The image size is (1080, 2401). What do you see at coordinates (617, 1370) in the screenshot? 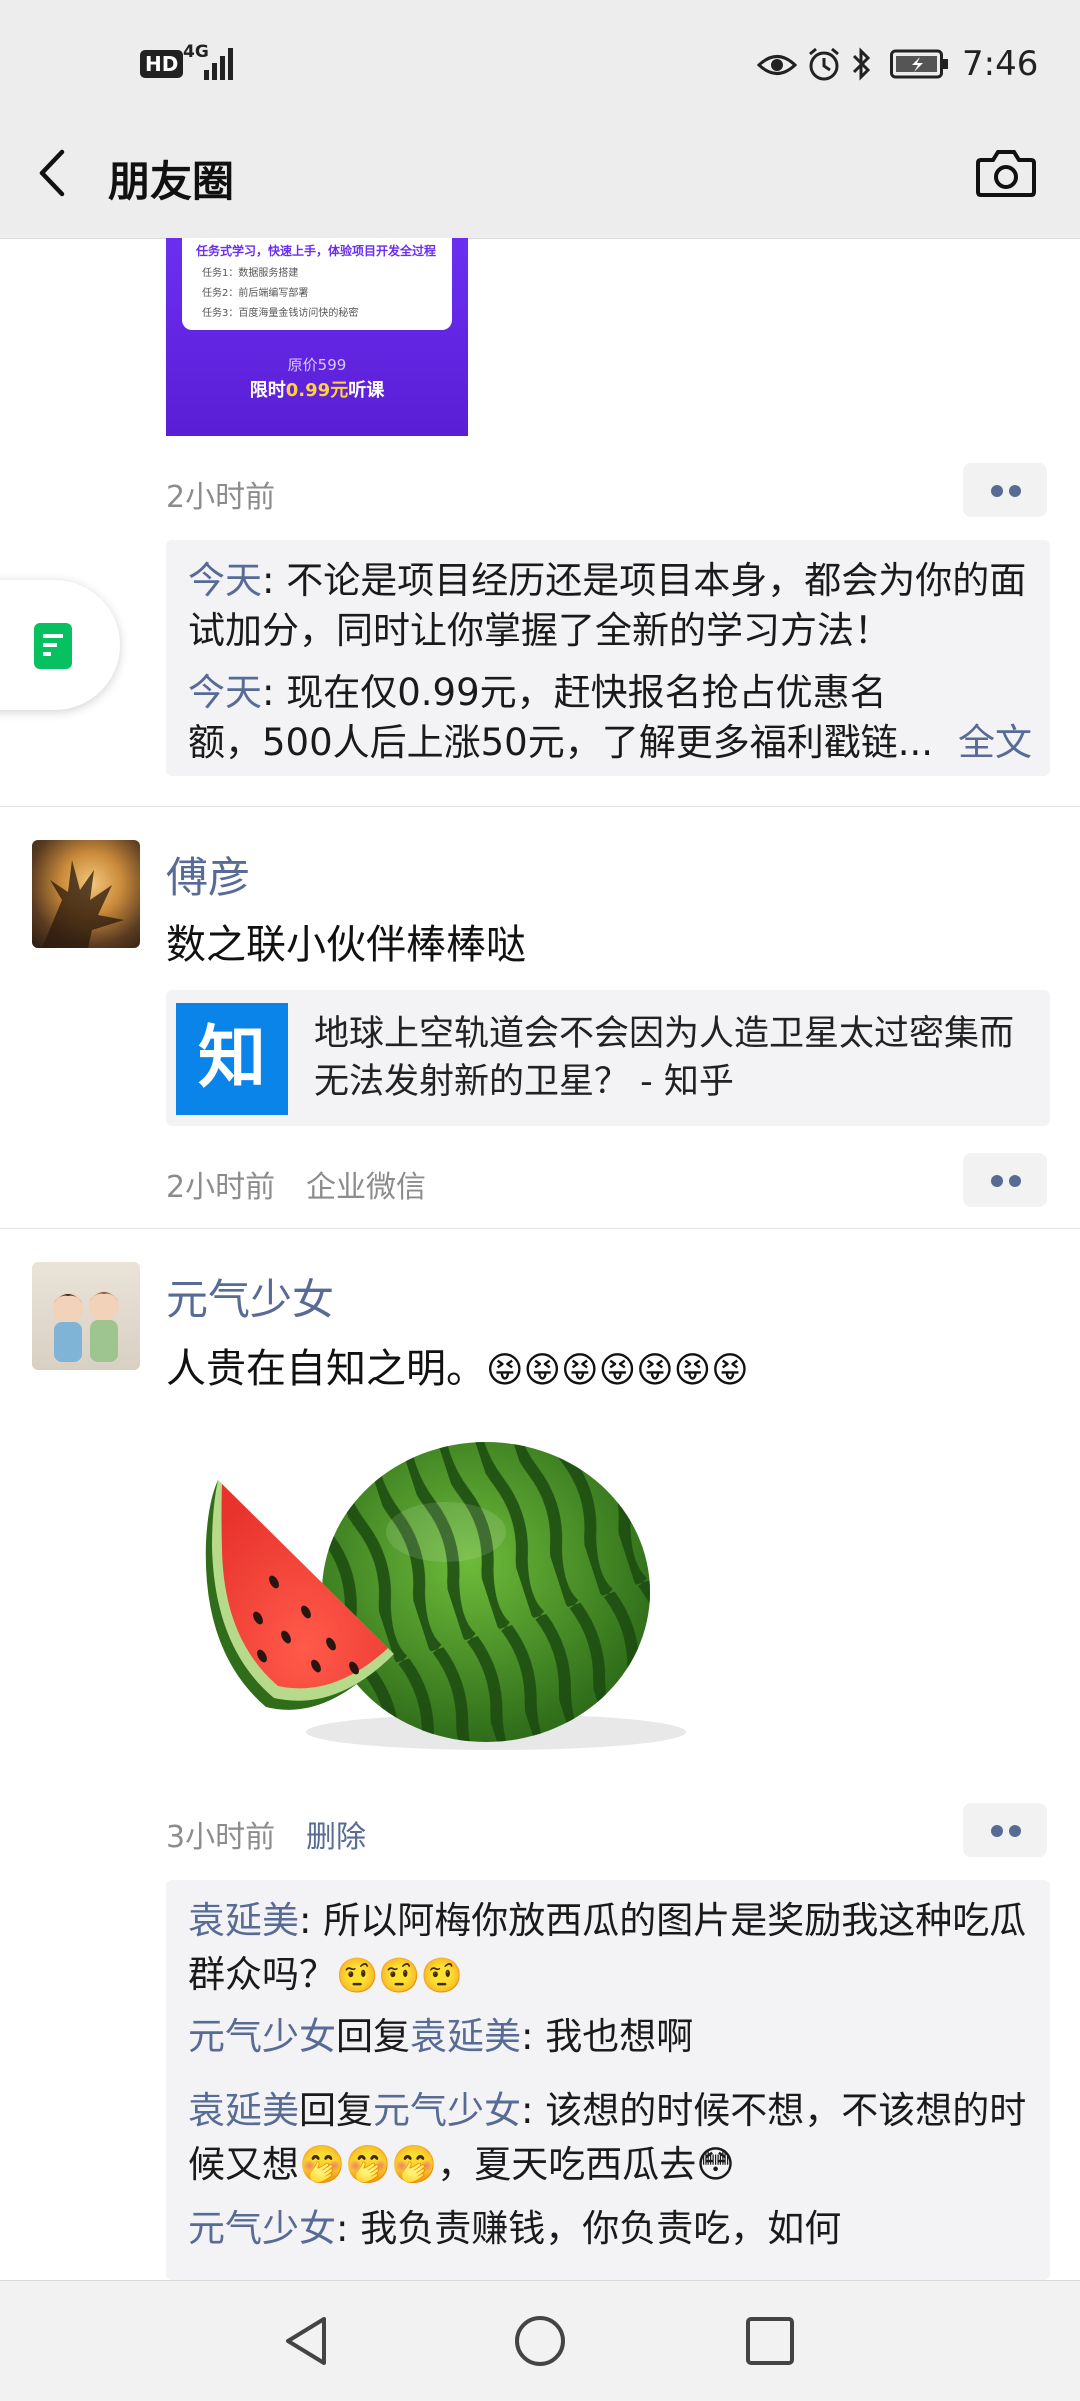
I see `tongue-emoji-icon: 😝😝😝😝😝😝😝` at bounding box center [617, 1370].